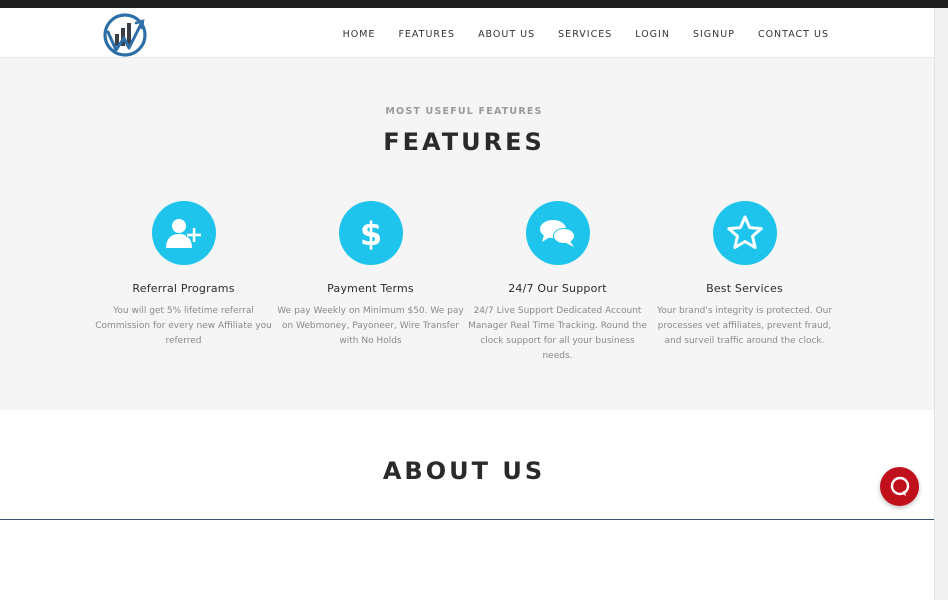 This screenshot has width=948, height=600. I want to click on nav-link-home: HOME, so click(359, 34).